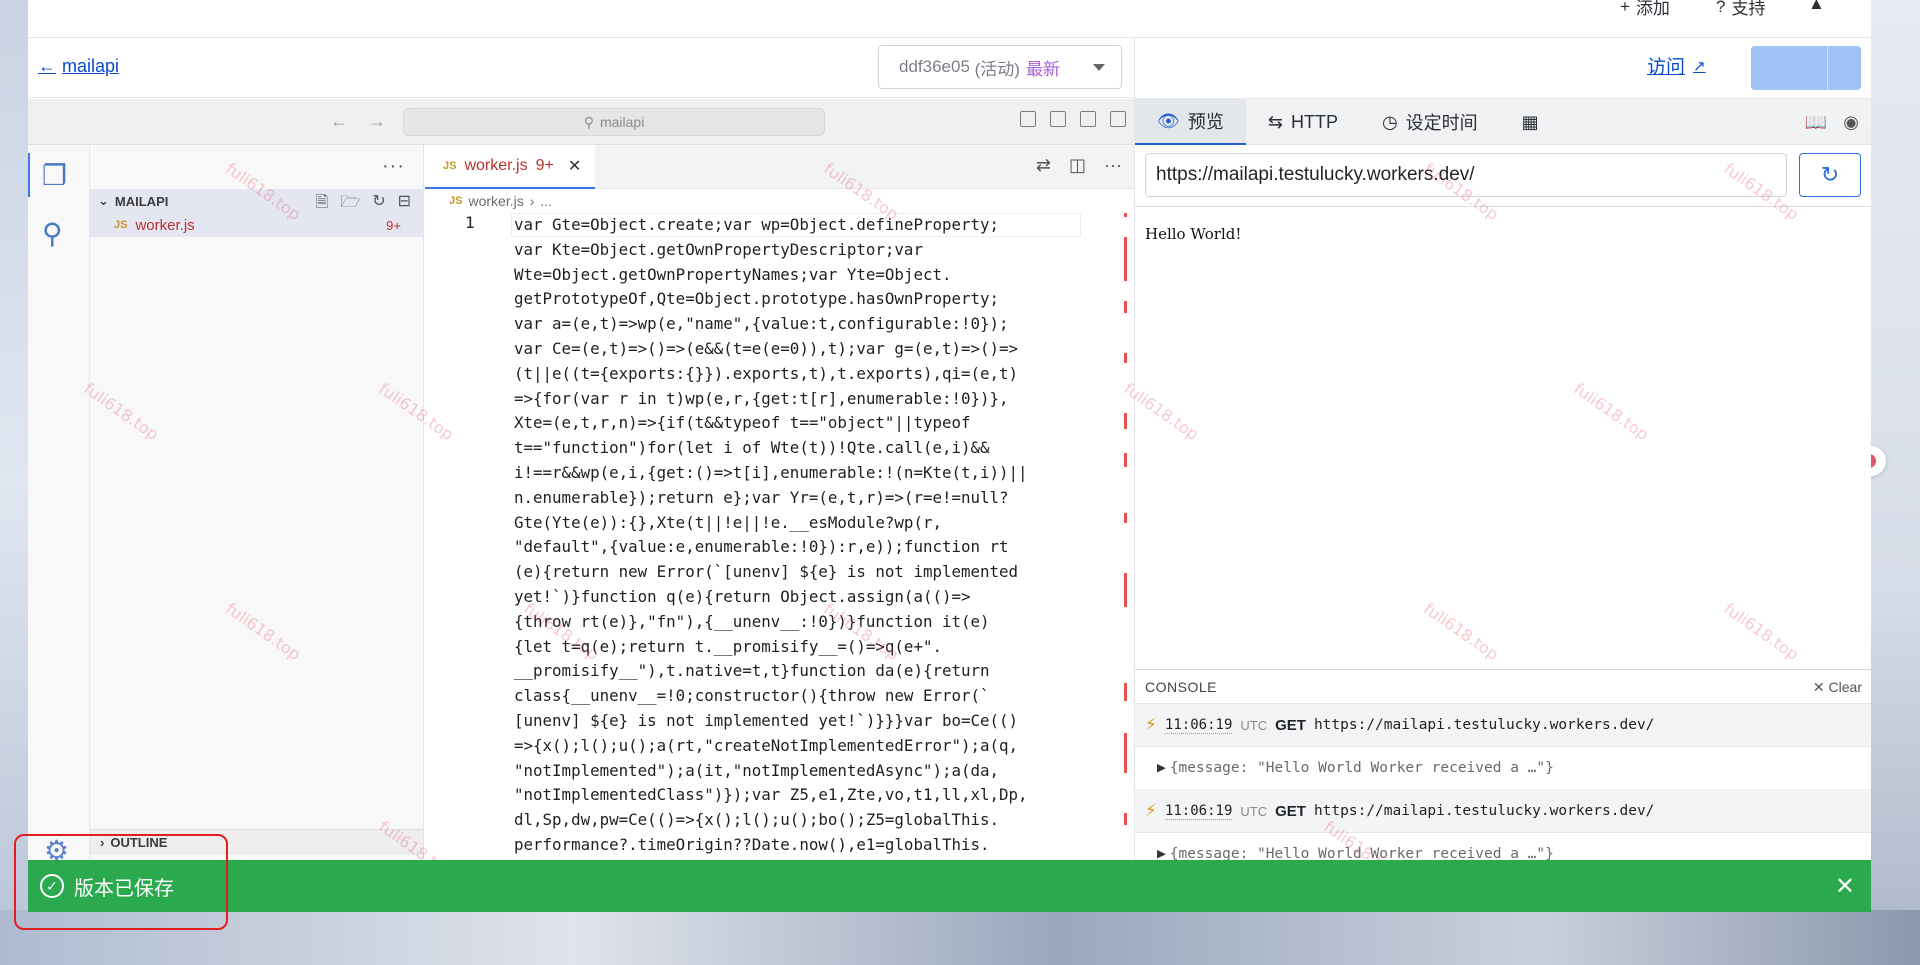 The height and width of the screenshot is (965, 1920). I want to click on chevron-down-icon: ⌄, so click(103, 200).